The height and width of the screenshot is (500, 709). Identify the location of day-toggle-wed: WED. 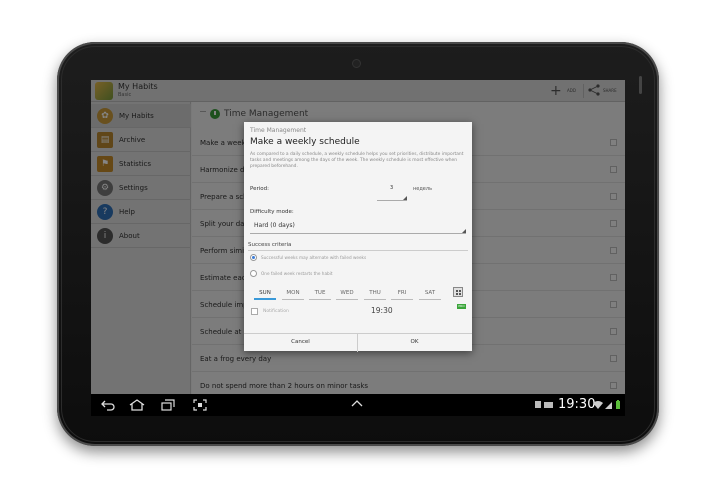
(347, 294).